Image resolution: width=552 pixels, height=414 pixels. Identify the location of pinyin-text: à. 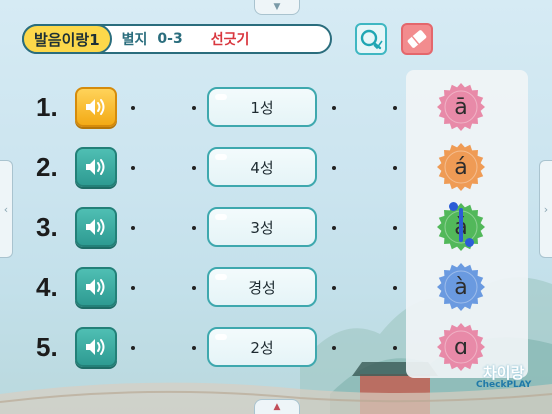
(461, 287).